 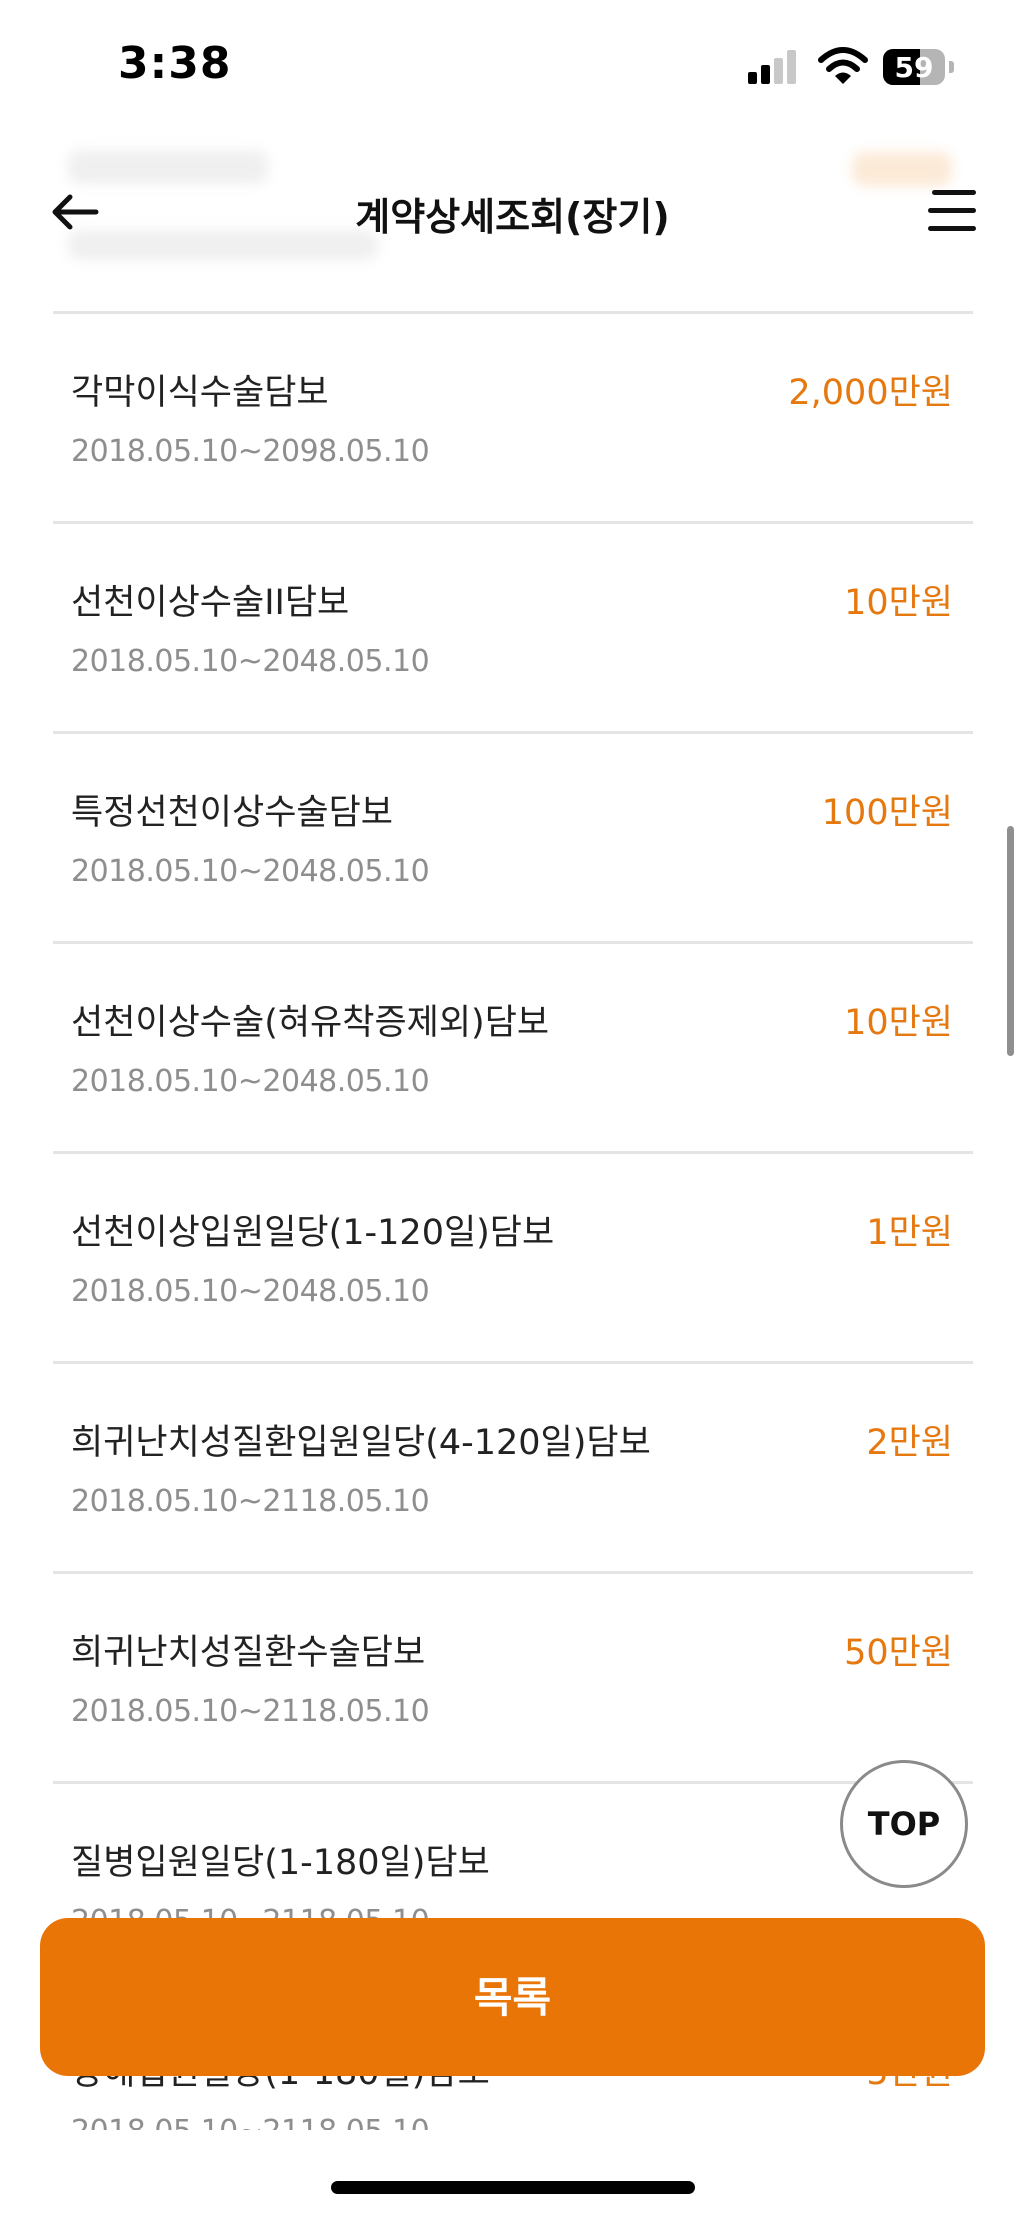 What do you see at coordinates (168, 167) in the screenshot?
I see `faded-header-text` at bounding box center [168, 167].